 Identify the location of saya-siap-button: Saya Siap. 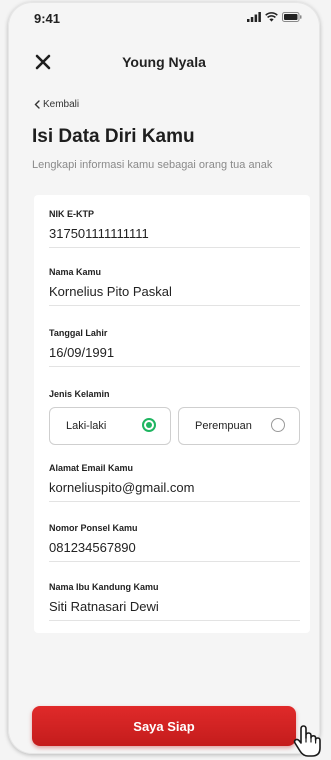
(164, 726).